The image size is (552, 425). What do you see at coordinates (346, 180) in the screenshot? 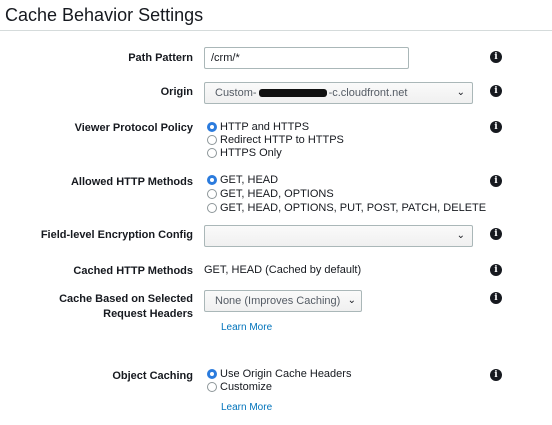
I see `radio-get-head: GET, HEAD` at bounding box center [346, 180].